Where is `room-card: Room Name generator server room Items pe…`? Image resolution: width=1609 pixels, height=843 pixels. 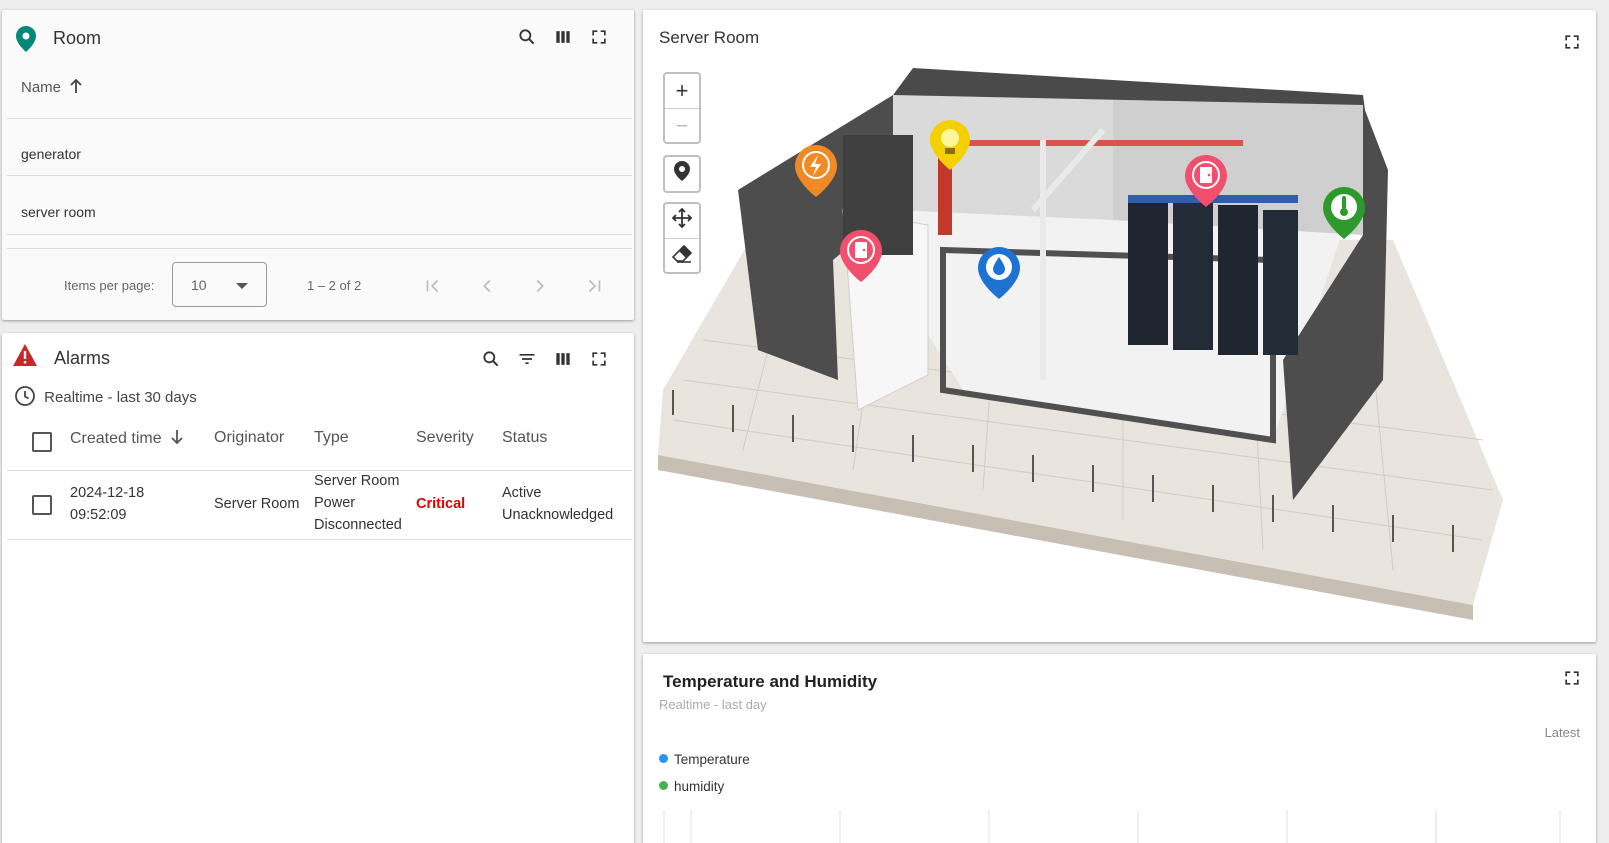 room-card: Room Name generator server room Items pe… is located at coordinates (318, 165).